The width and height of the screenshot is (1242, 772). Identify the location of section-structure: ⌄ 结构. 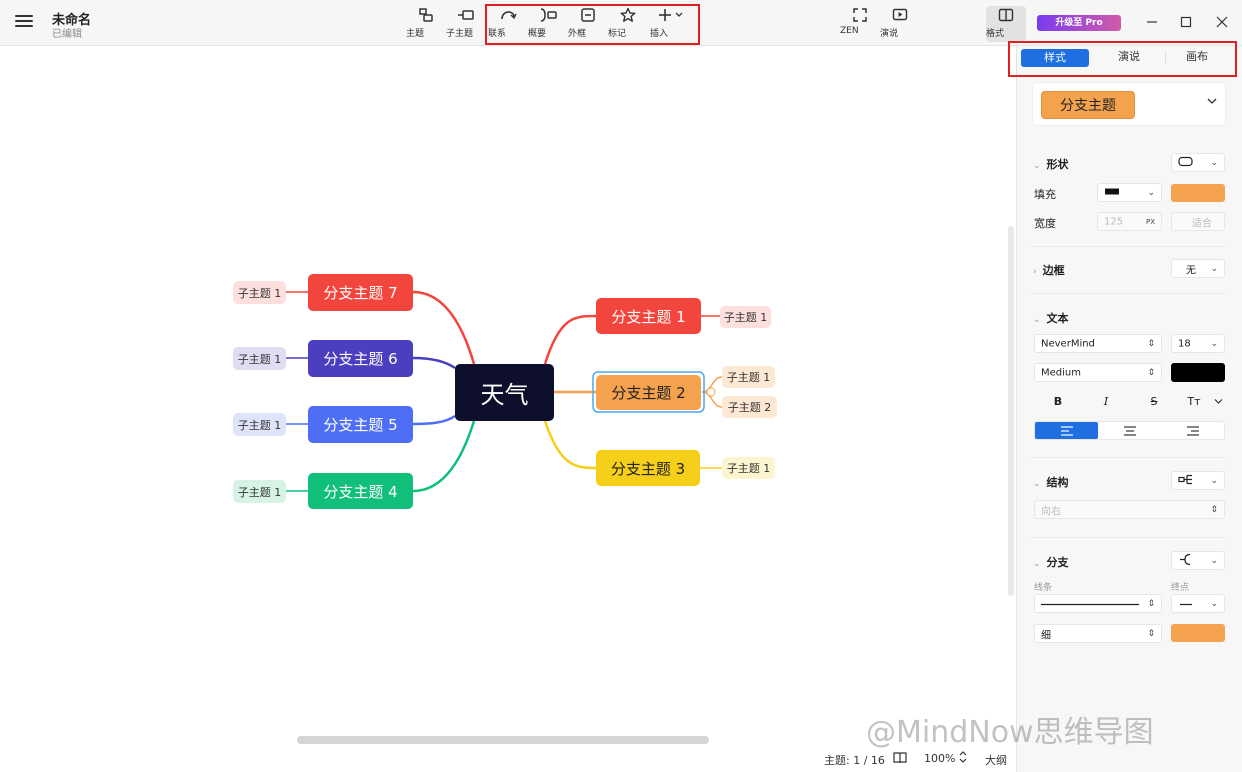
(1051, 482).